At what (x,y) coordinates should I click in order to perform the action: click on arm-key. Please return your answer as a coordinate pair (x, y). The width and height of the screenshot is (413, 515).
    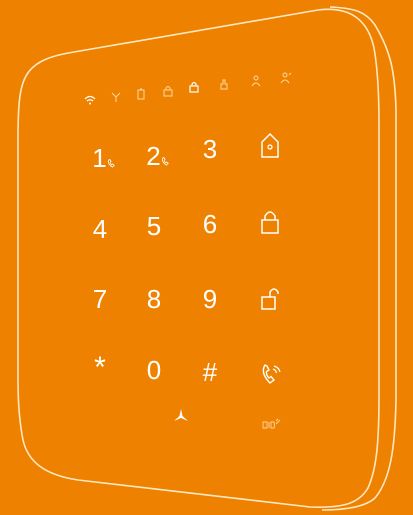
    Looking at the image, I should click on (270, 222).